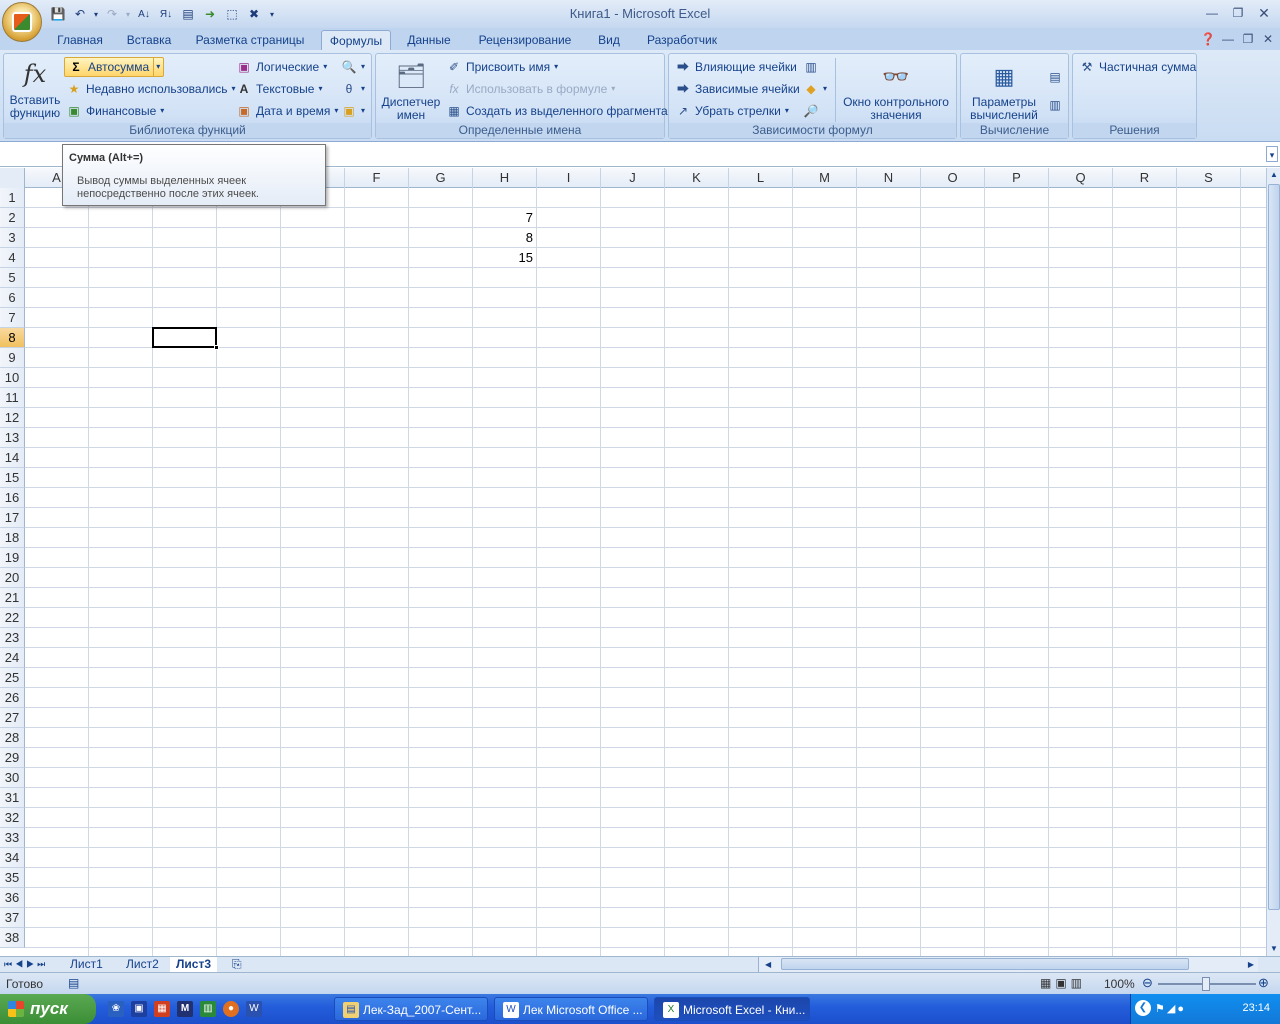  What do you see at coordinates (556, 111) in the screenshot?
I see `create-from-selection-button: ▦ Создать из выделенного фрагмента` at bounding box center [556, 111].